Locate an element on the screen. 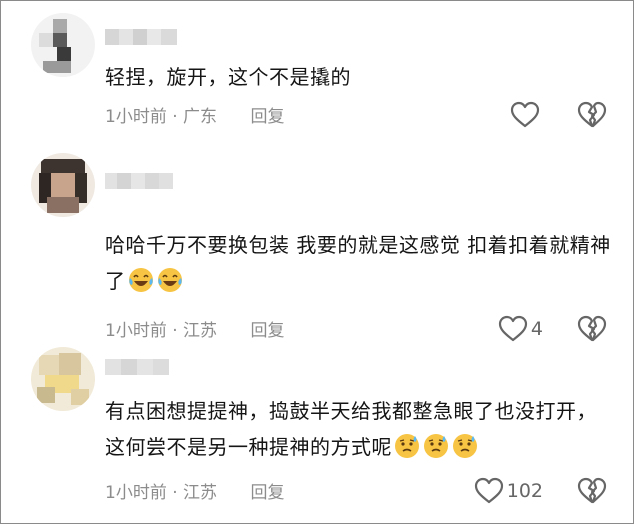  broken-heart-outline-icon is located at coordinates (592, 490).